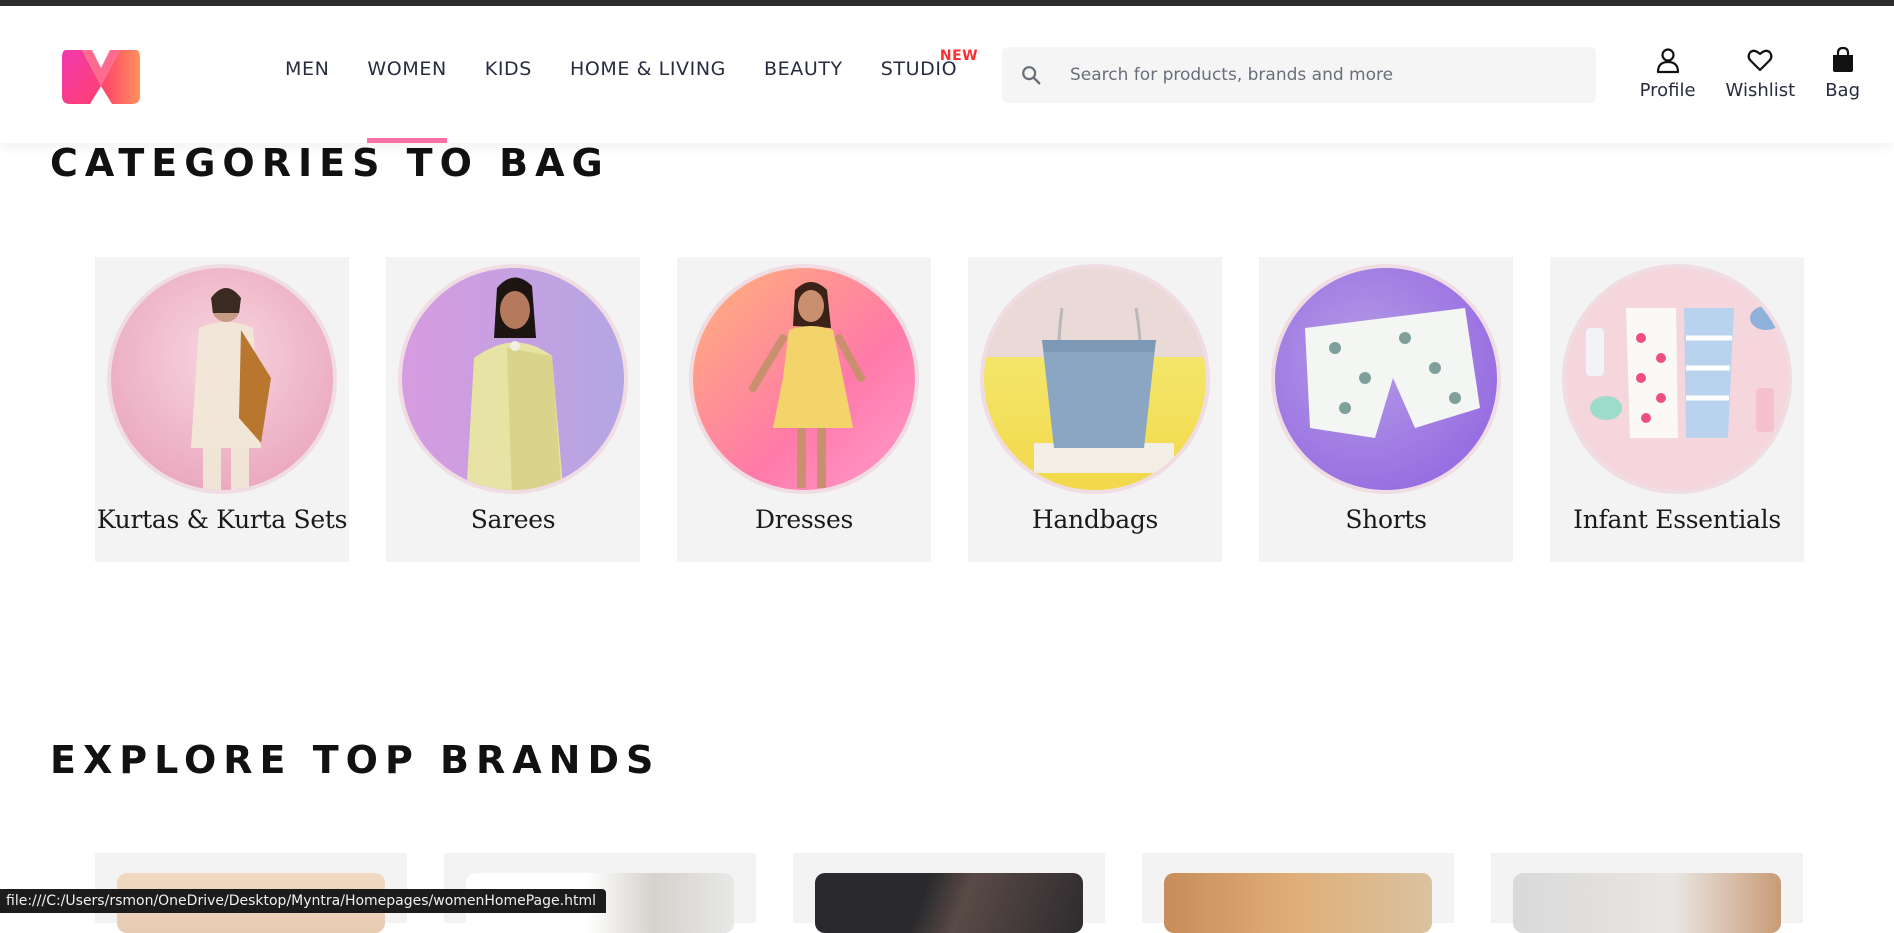 The height and width of the screenshot is (933, 1894). What do you see at coordinates (307, 74) in the screenshot?
I see `nav-men: MEN` at bounding box center [307, 74].